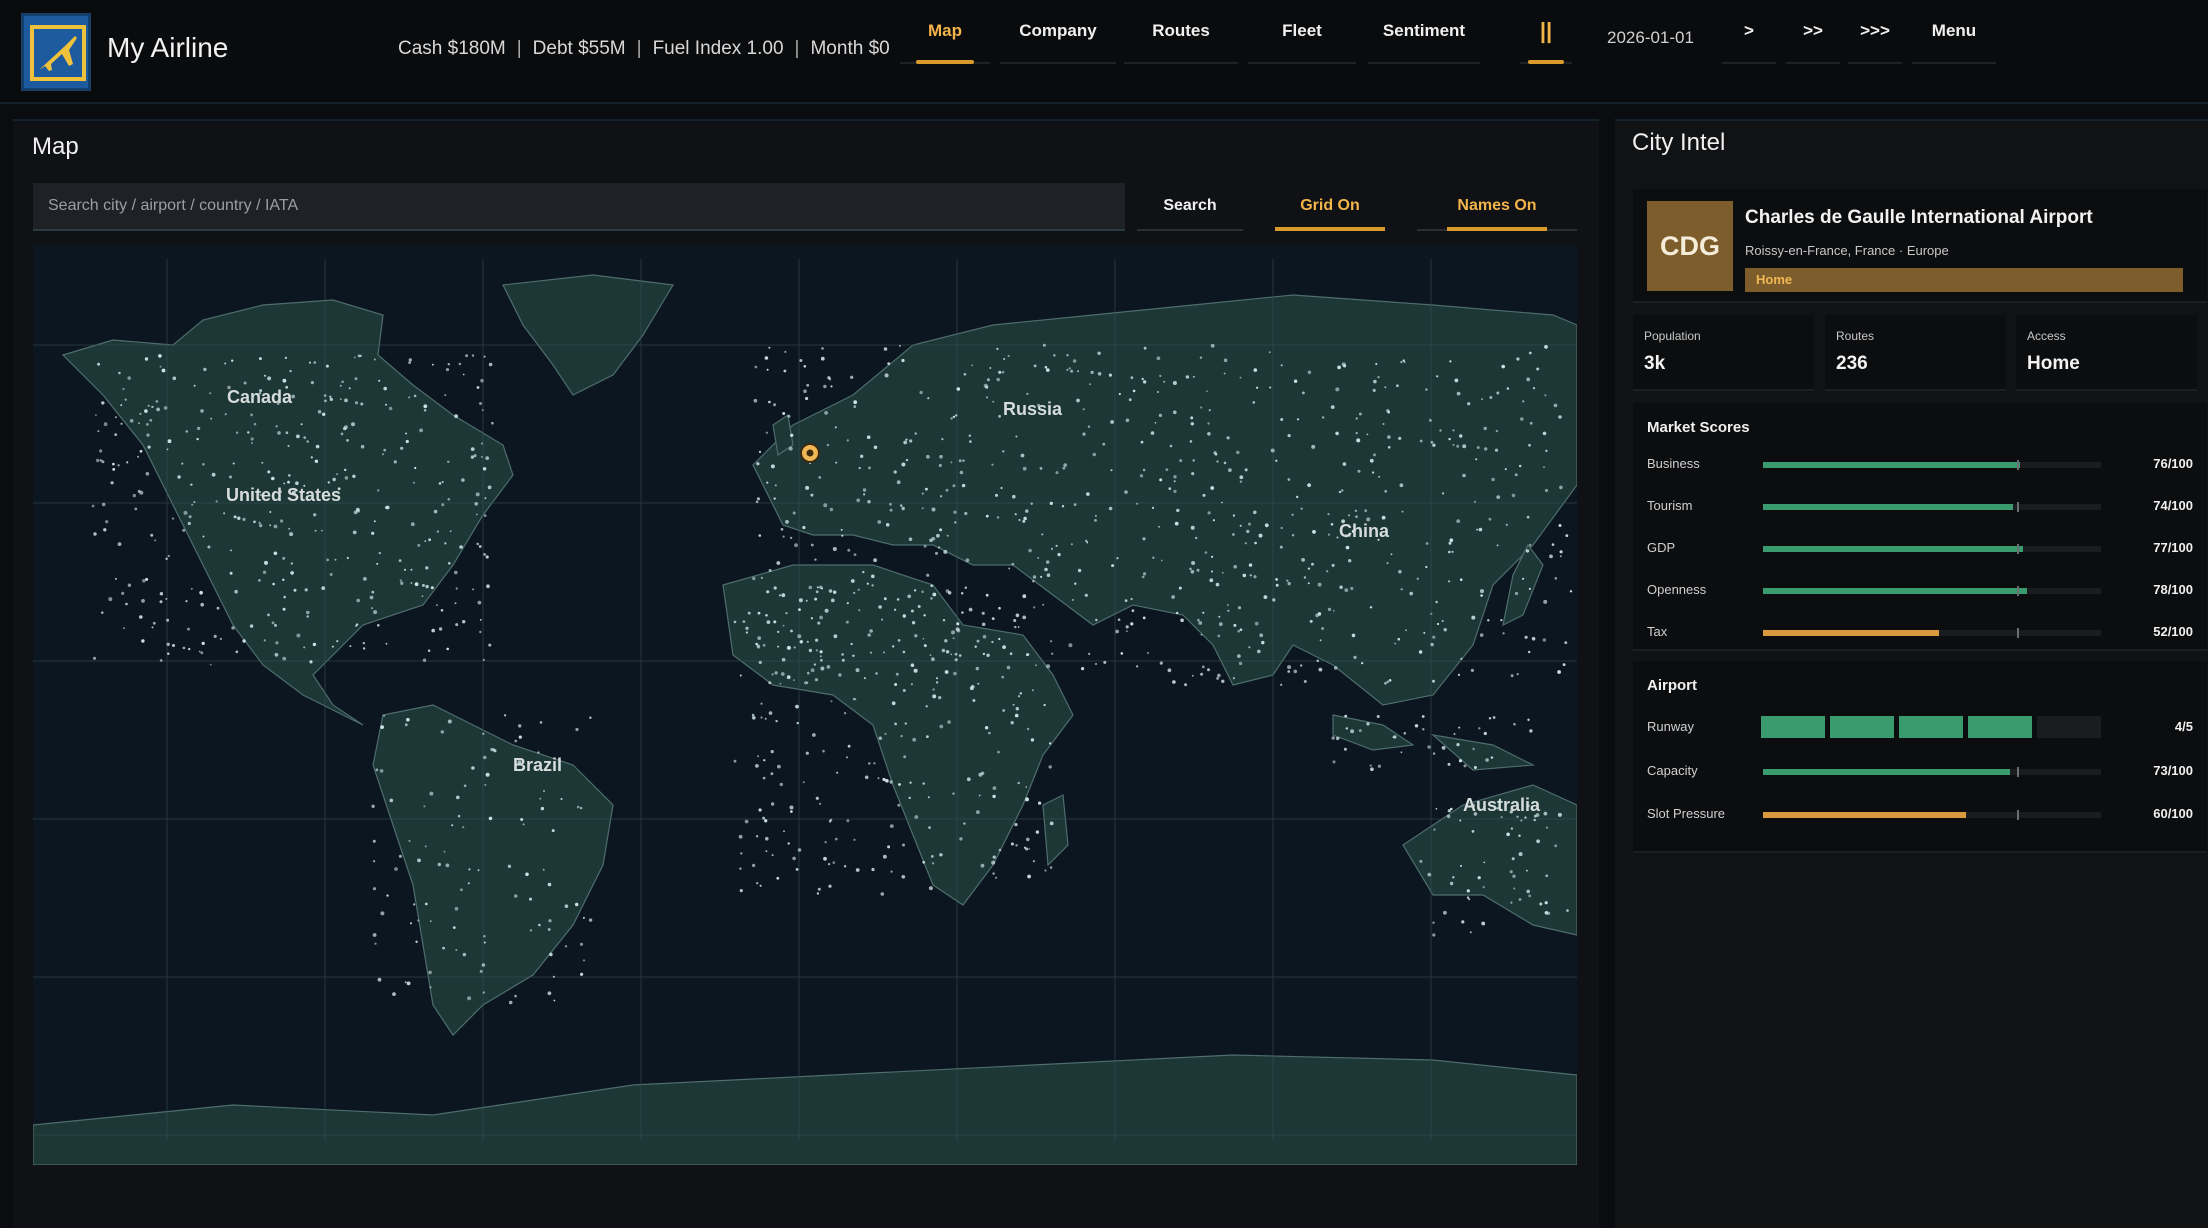  I want to click on speed-3-button: >>>, so click(1875, 32).